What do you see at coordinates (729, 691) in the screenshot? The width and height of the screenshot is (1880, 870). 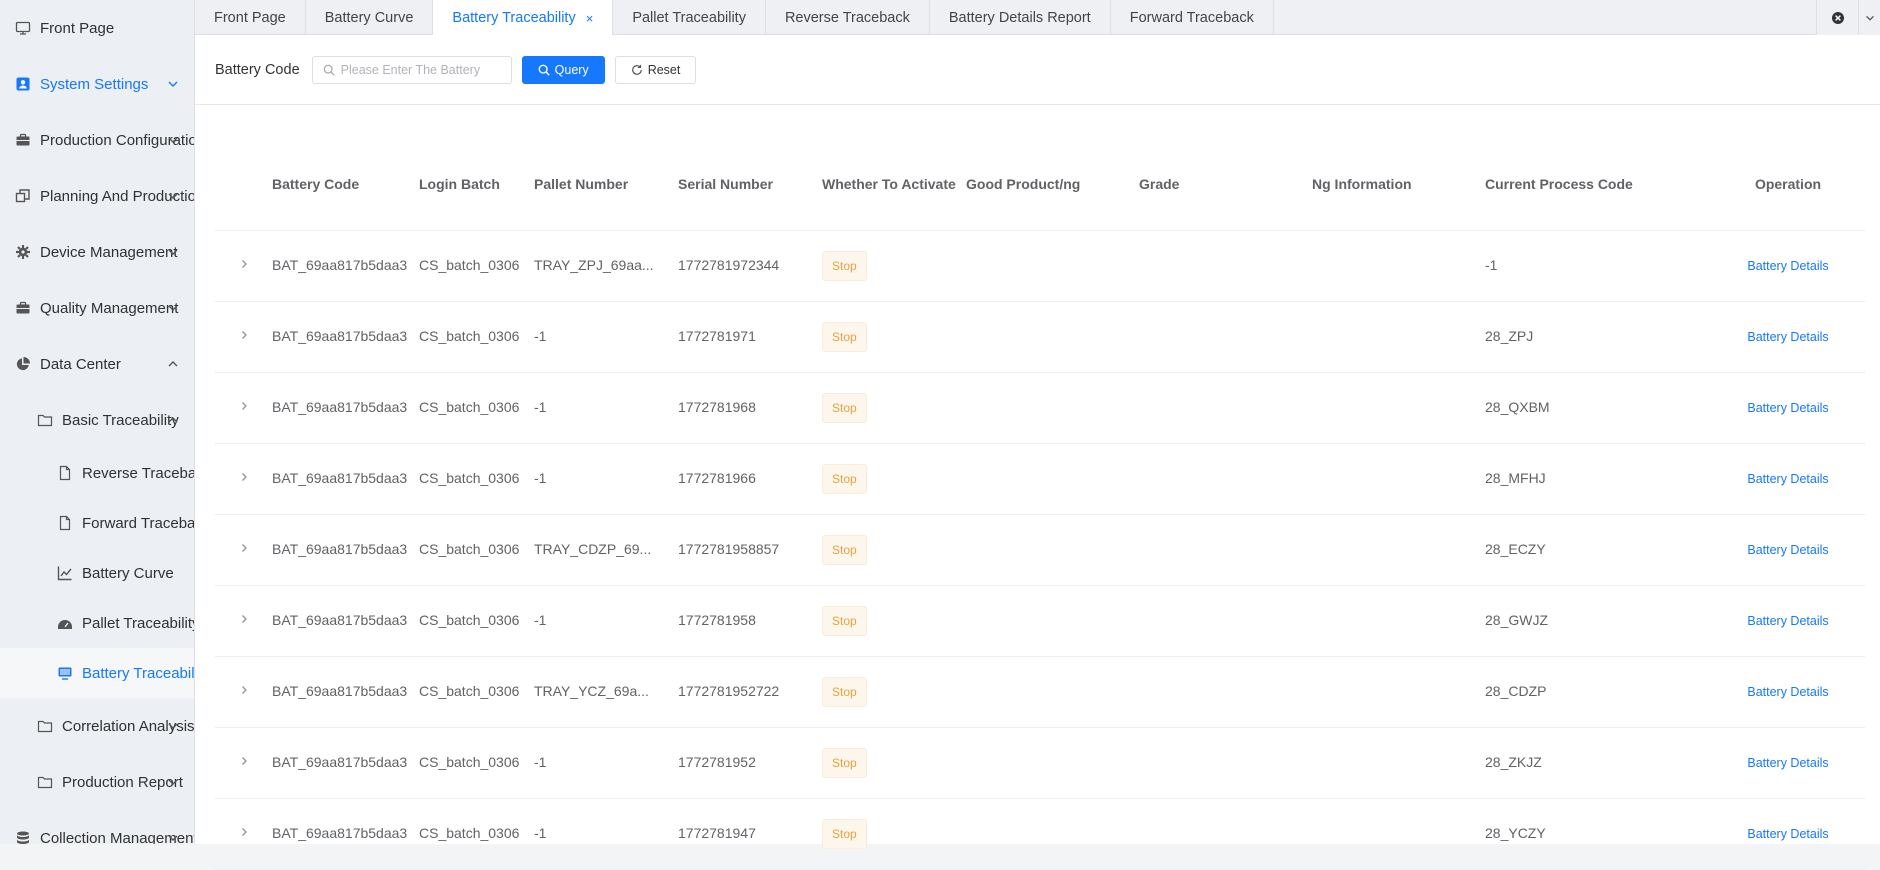 I see `serial-number-cell: 1772781952722` at bounding box center [729, 691].